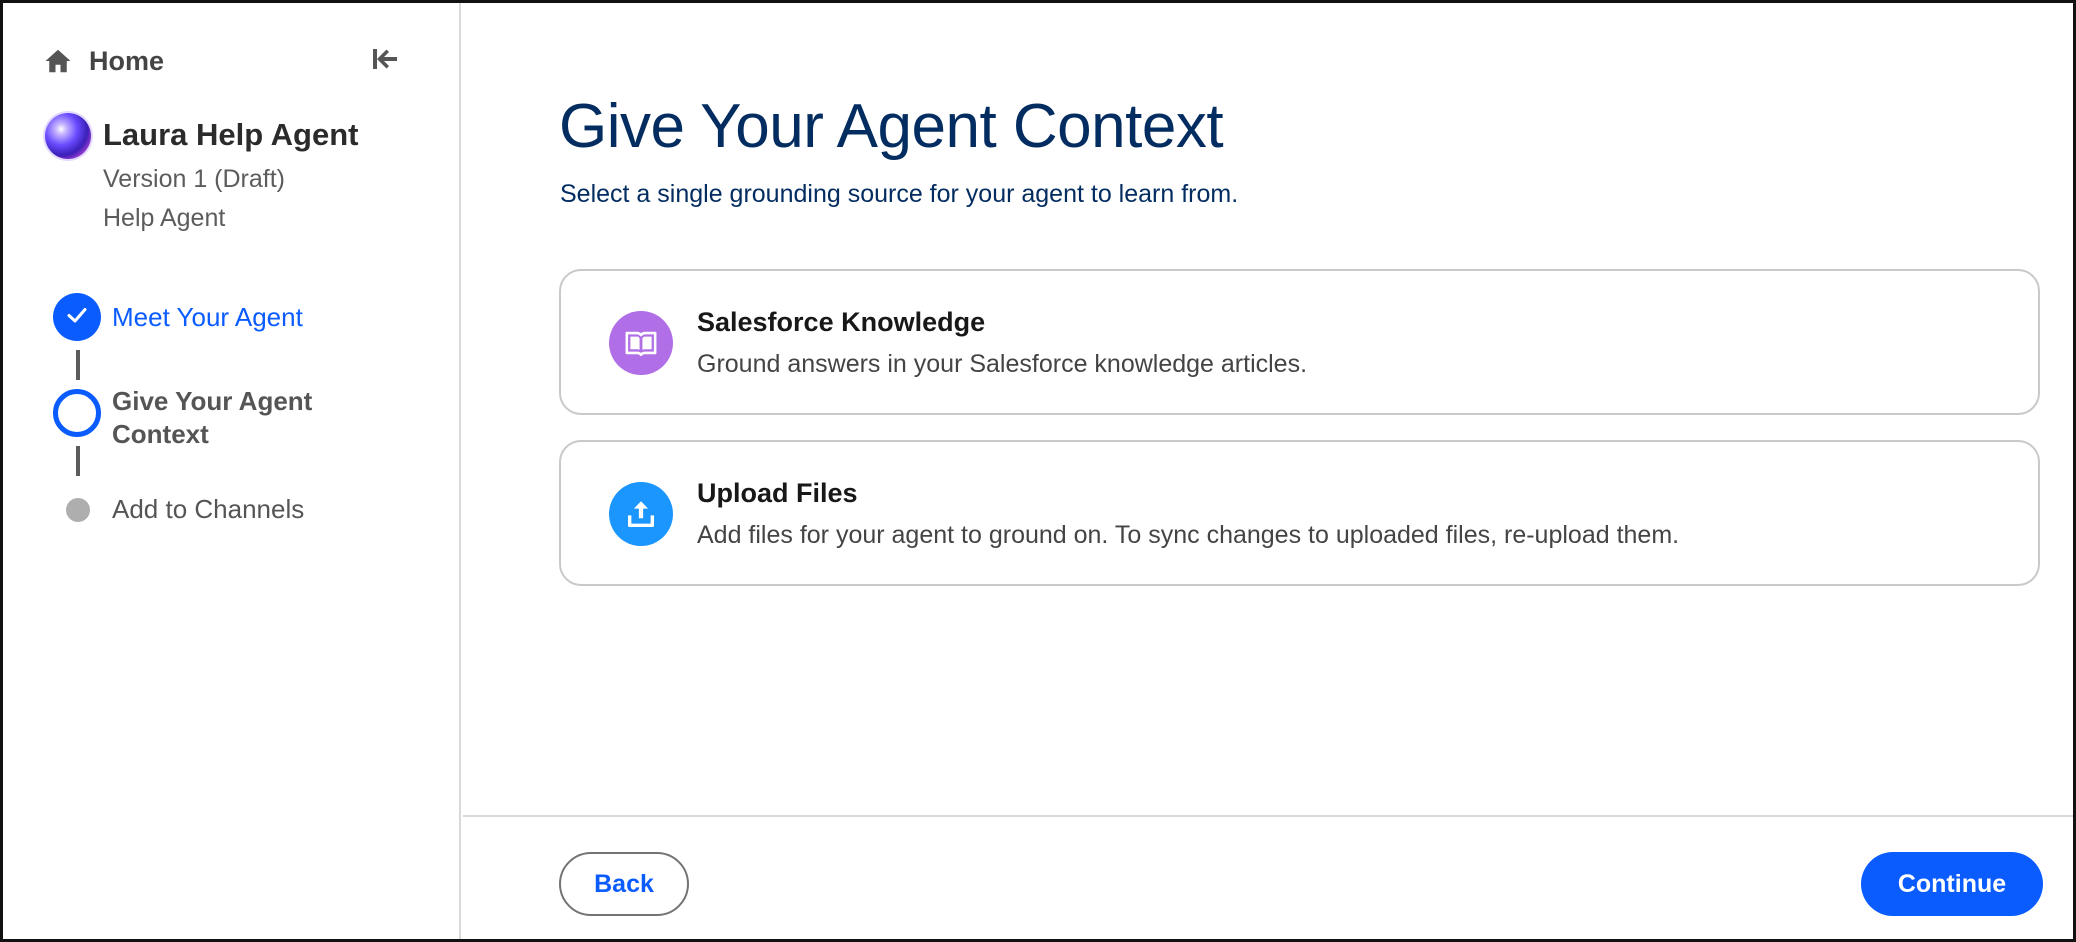 The image size is (2076, 942). Describe the element at coordinates (194, 179) in the screenshot. I see `agent-version: Version 1 (Draft)` at that location.